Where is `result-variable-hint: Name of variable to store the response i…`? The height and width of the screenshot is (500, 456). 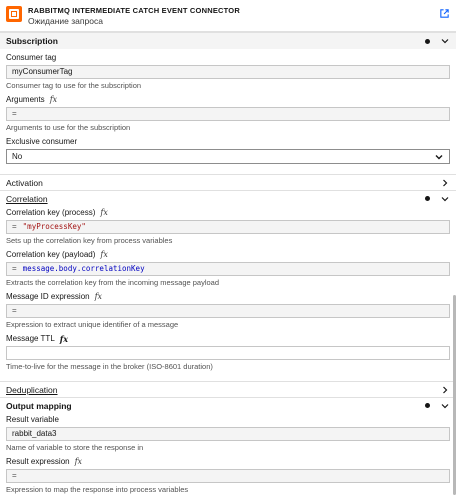
result-variable-hint: Name of variable to store the response i… is located at coordinates (75, 447).